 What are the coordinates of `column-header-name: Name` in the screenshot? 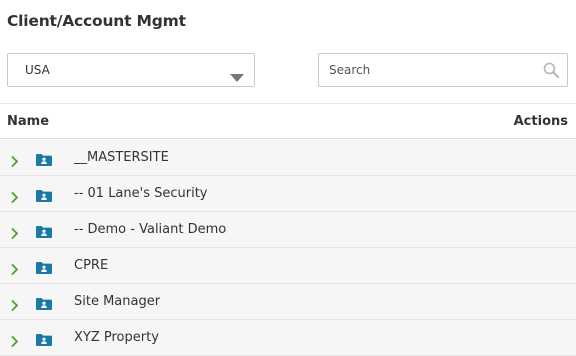 It's located at (28, 121).